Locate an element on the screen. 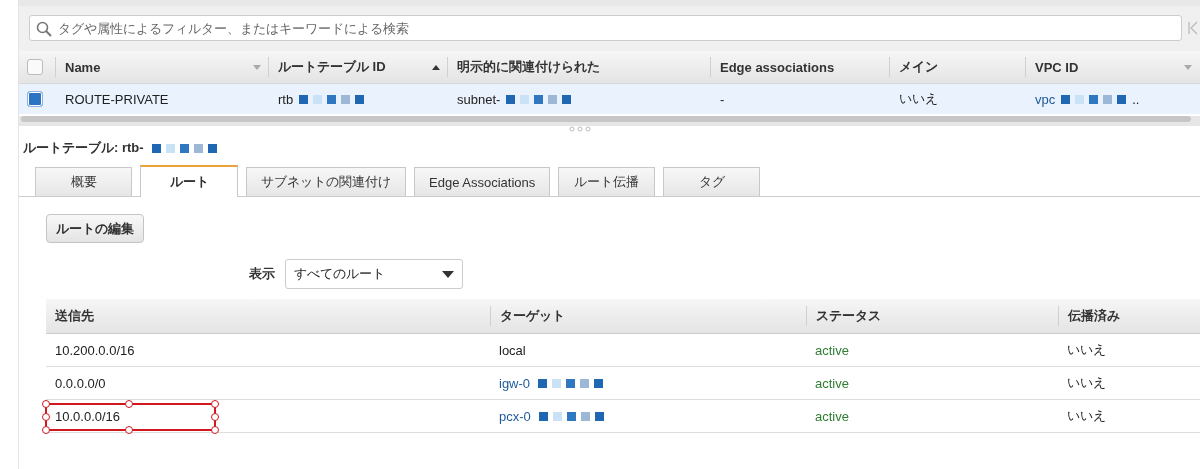  table-cell: ROUTE-PRIVATE is located at coordinates (117, 99).